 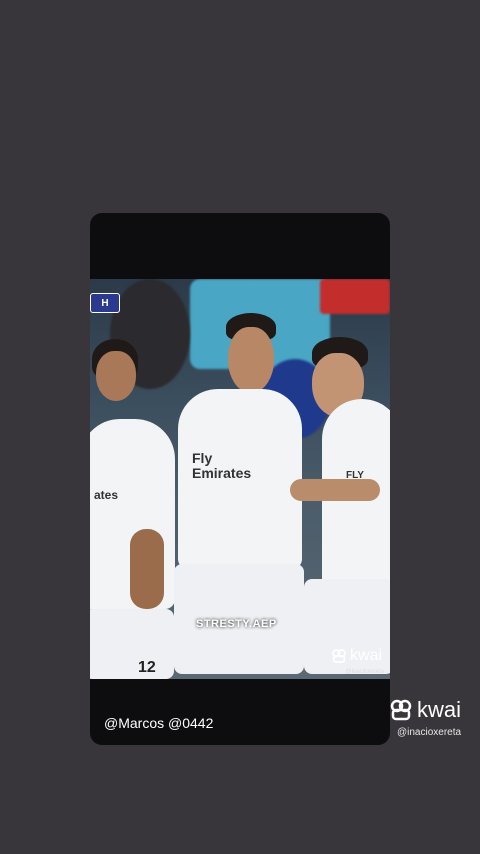 What do you see at coordinates (147, 667) in the screenshot?
I see `left-player-number: 12` at bounding box center [147, 667].